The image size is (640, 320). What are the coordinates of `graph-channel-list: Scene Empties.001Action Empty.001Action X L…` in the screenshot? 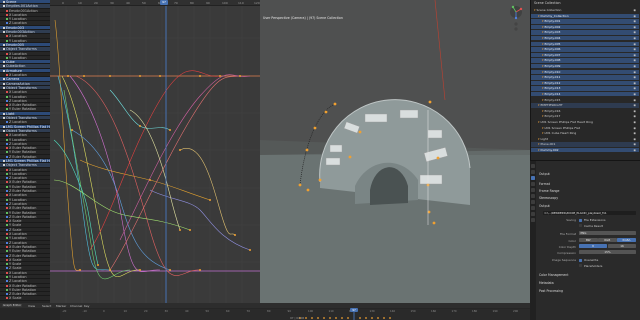 It's located at (25, 151).